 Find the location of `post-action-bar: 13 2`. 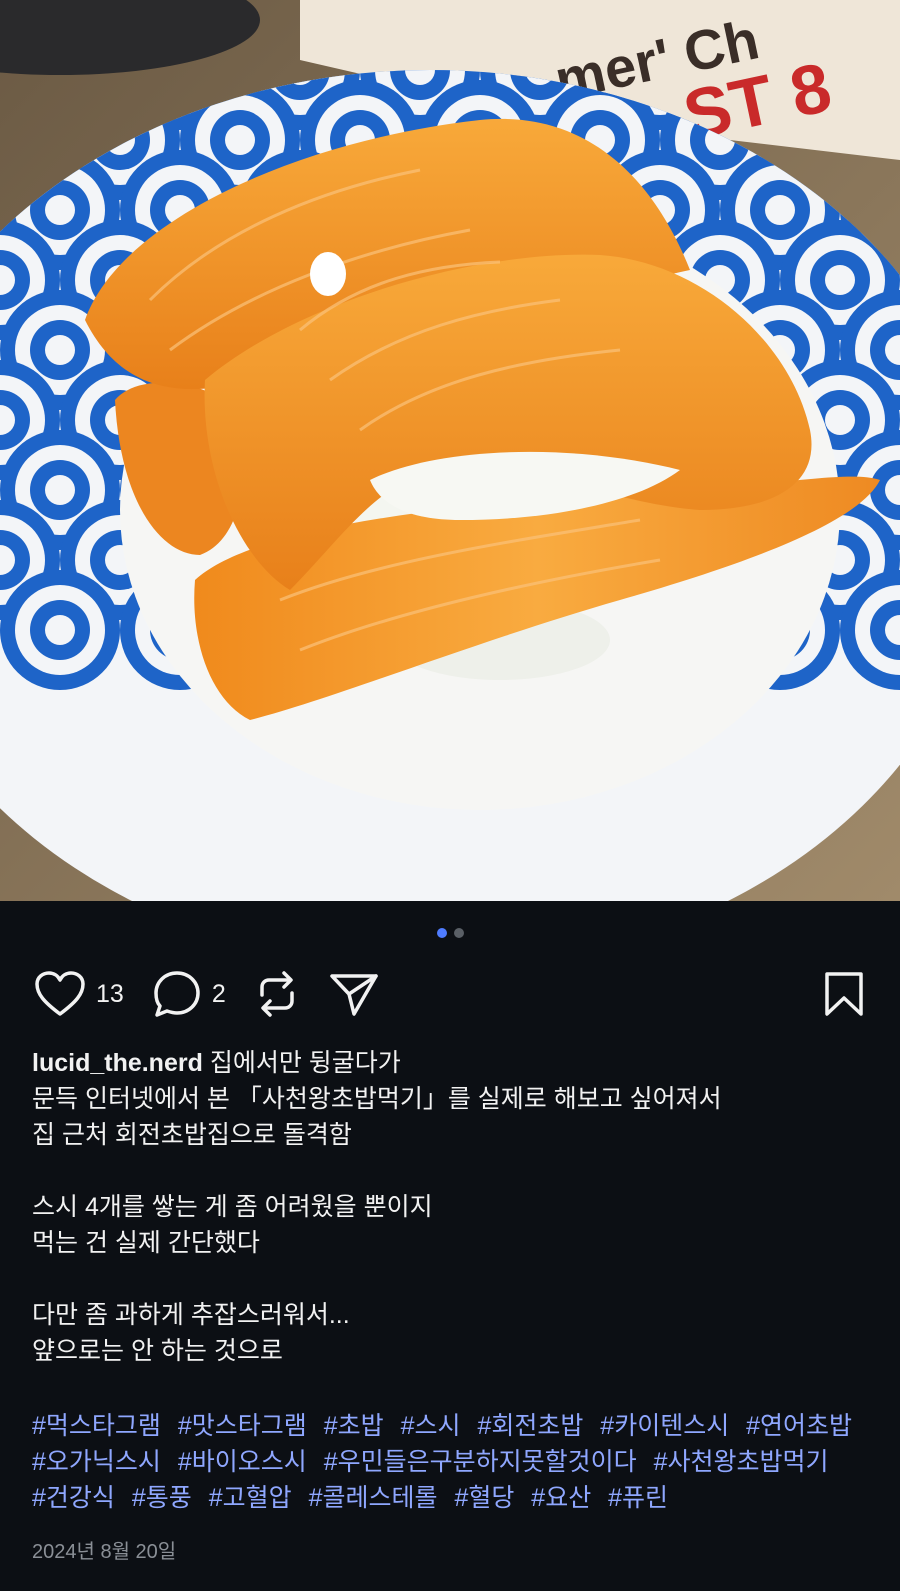

post-action-bar: 13 2 is located at coordinates (450, 994).